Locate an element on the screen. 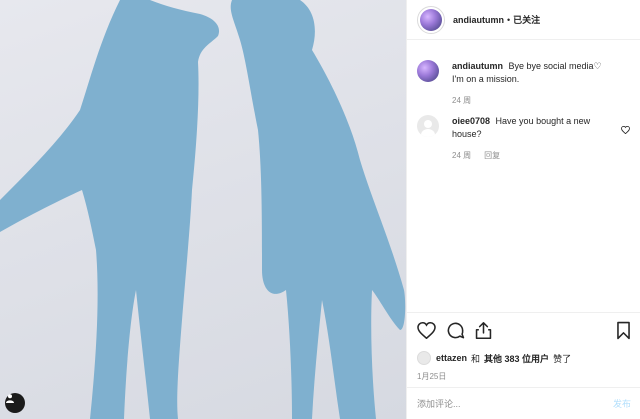 The height and width of the screenshot is (419, 640). likes-summary: ettazen 和 其他 383 位用户 赞了 is located at coordinates (524, 358).